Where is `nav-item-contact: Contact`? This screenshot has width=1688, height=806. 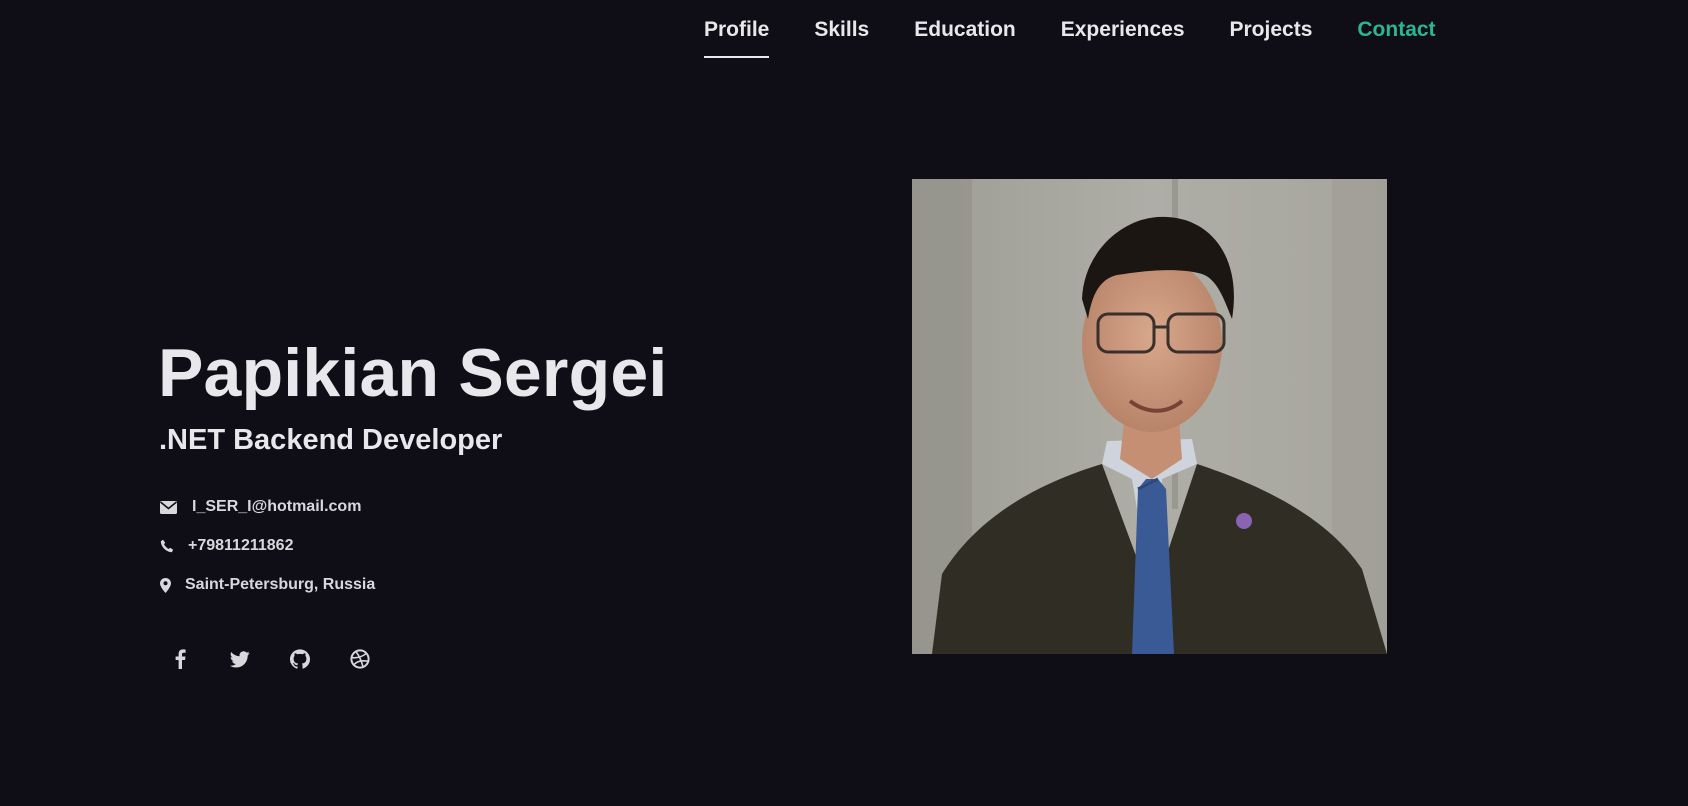 nav-item-contact: Contact is located at coordinates (1396, 39).